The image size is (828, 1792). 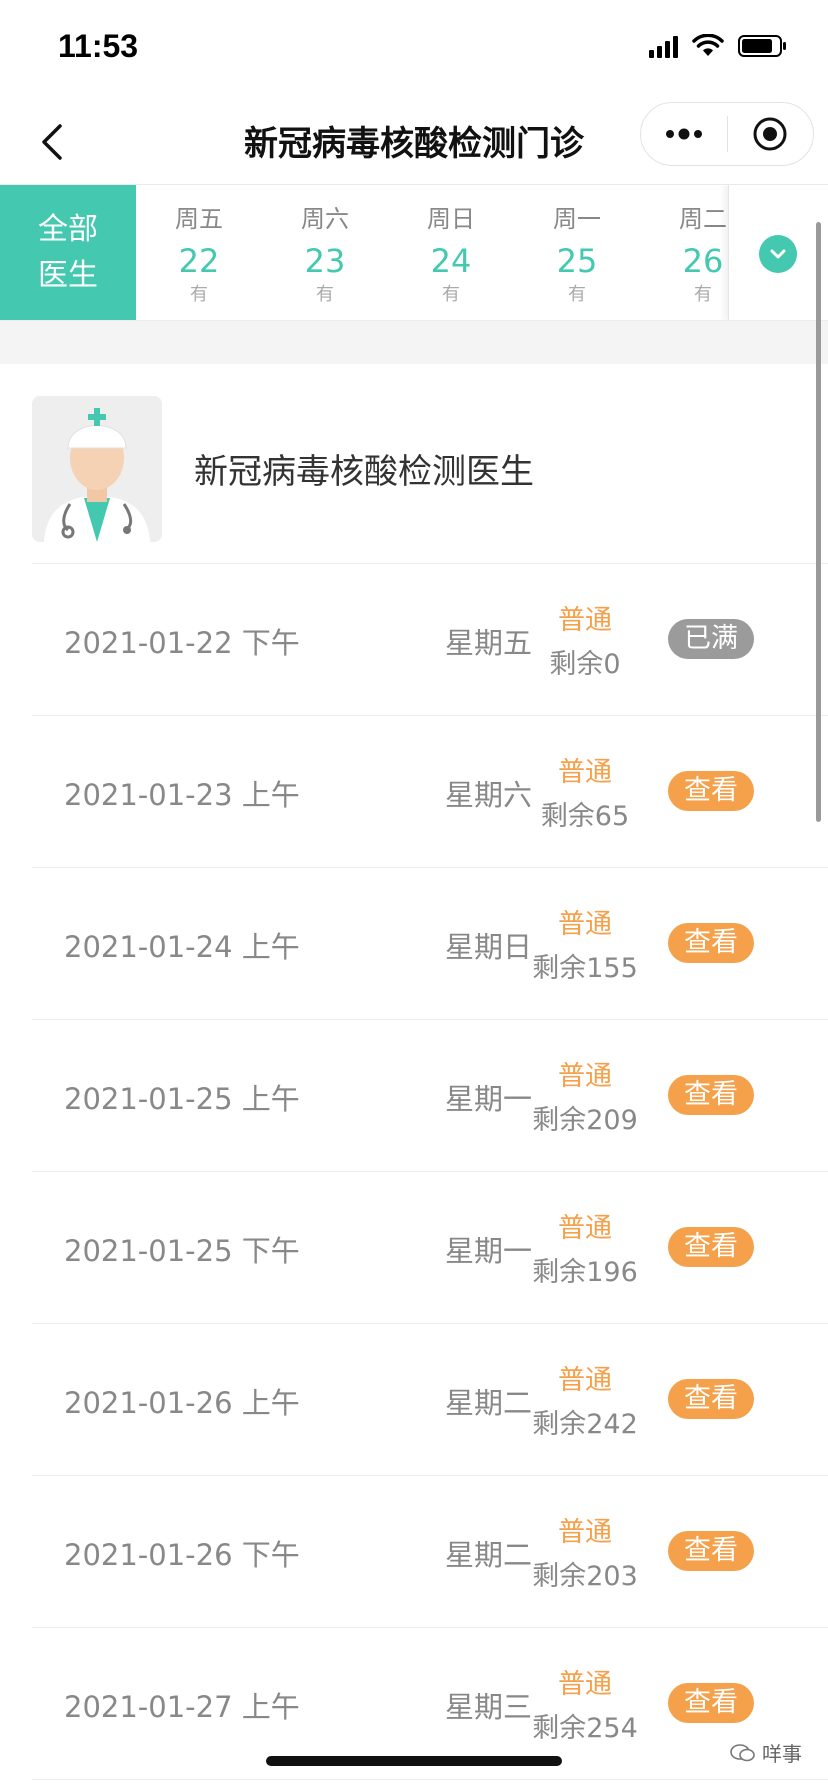 I want to click on date-expand-area, so click(x=778, y=252).